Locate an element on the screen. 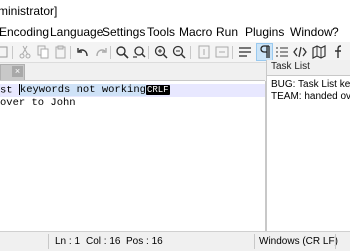 The height and width of the screenshot is (251, 350). menu-window: Window is located at coordinates (311, 32).